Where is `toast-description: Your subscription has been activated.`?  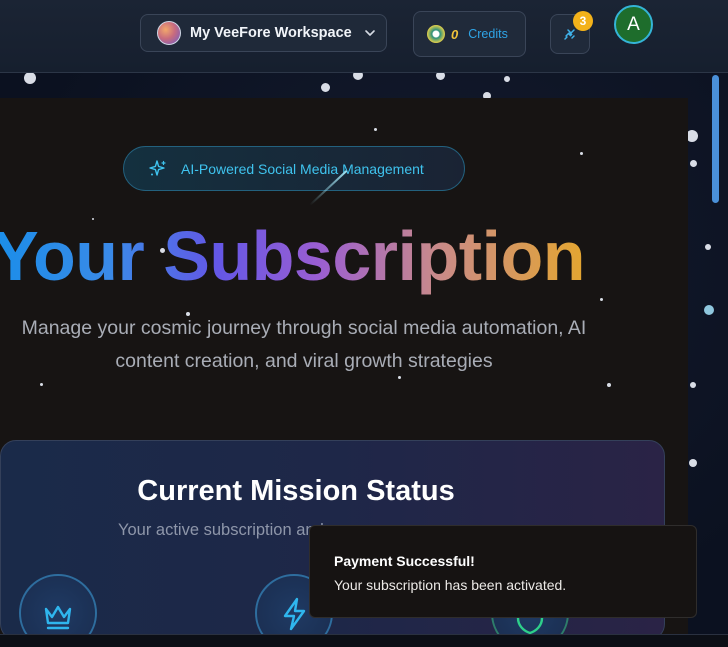 toast-description: Your subscription has been activated. is located at coordinates (450, 585).